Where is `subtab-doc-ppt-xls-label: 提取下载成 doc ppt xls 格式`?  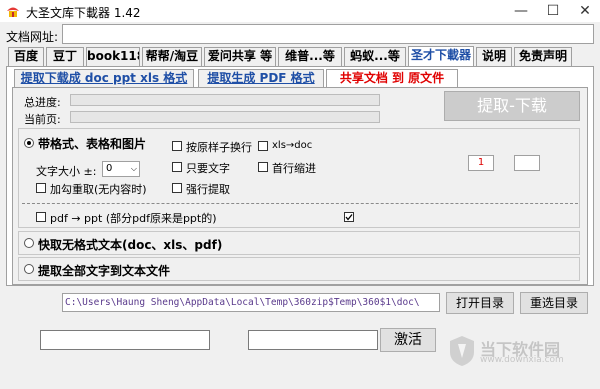
subtab-doc-ppt-xls-label: 提取下载成 doc ppt xls 格式 is located at coordinates (104, 78).